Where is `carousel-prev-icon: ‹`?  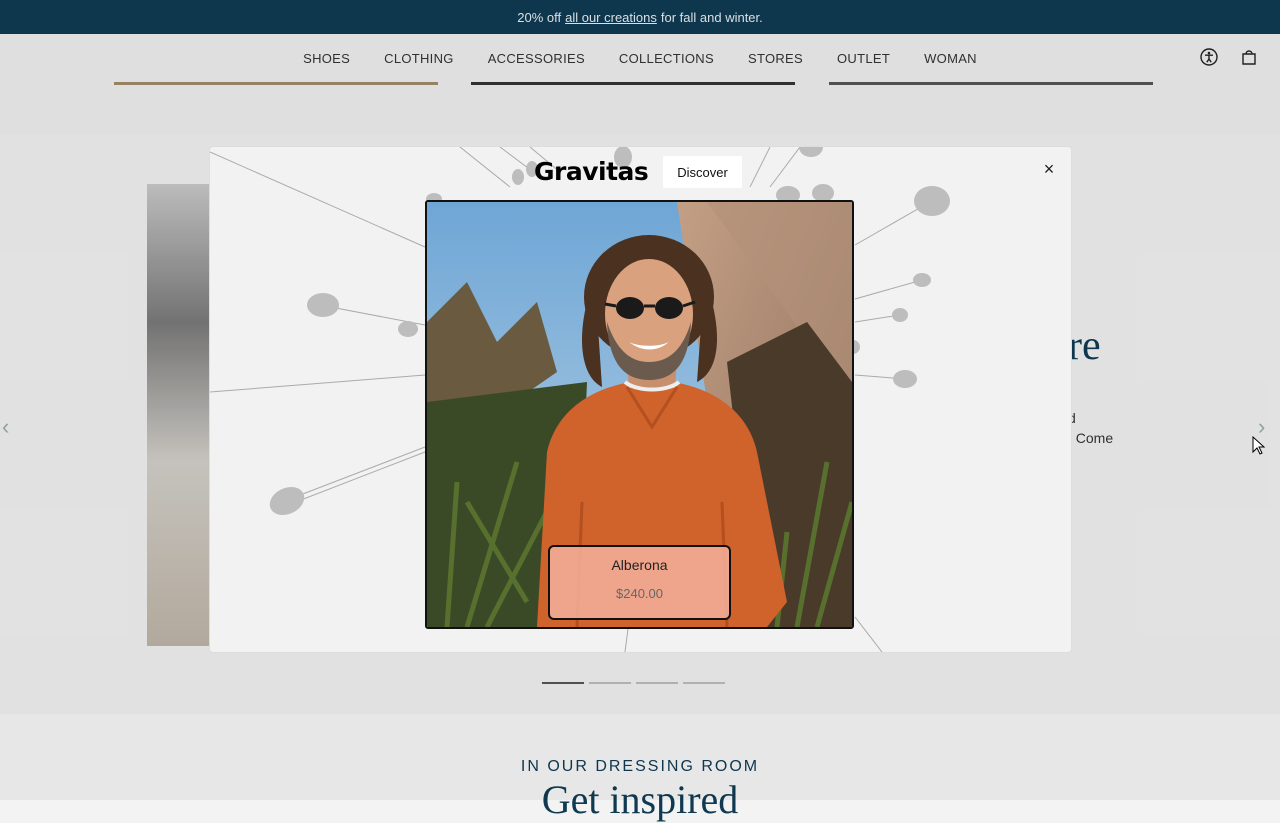 carousel-prev-icon: ‹ is located at coordinates (5, 427).